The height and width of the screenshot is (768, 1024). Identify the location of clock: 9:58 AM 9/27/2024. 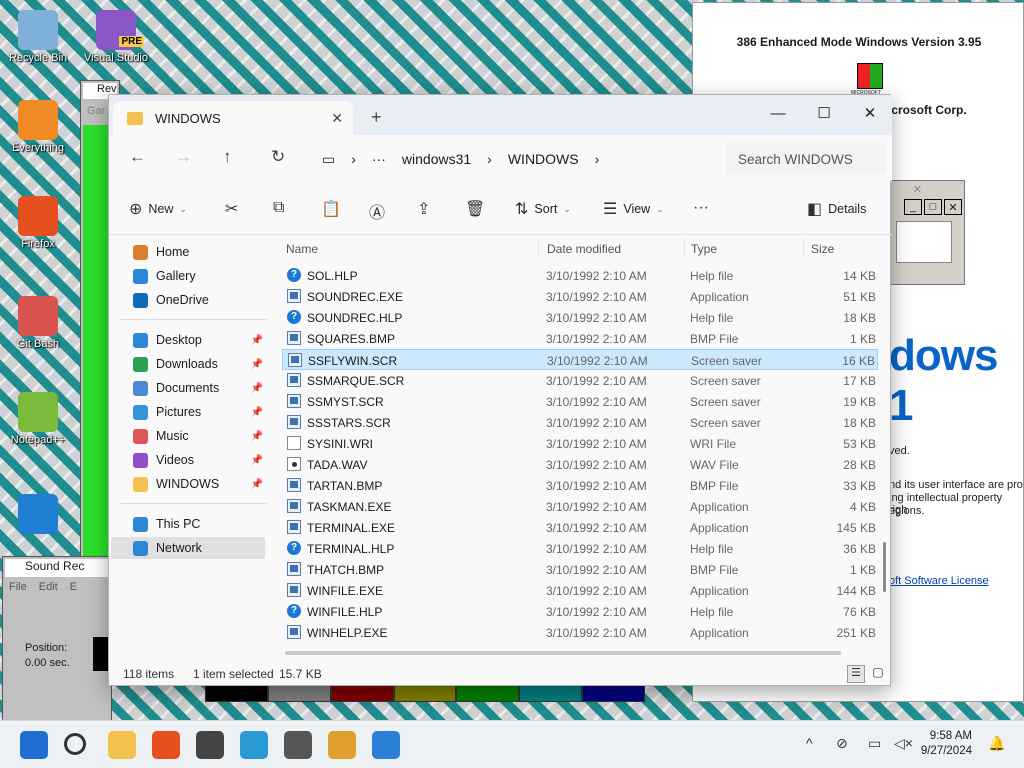
(946, 744).